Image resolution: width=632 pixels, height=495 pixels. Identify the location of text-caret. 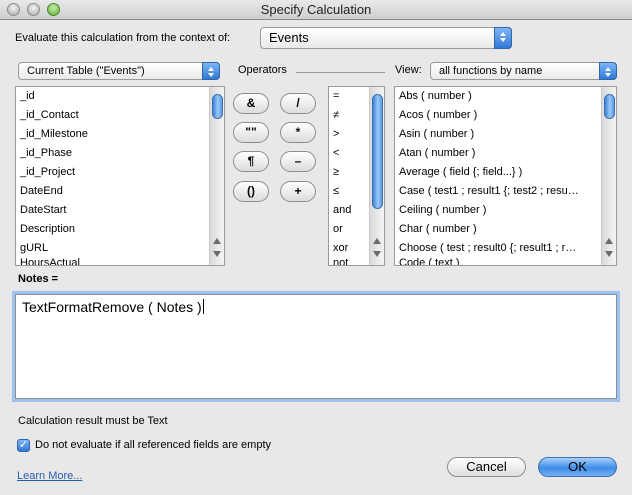
(203, 306).